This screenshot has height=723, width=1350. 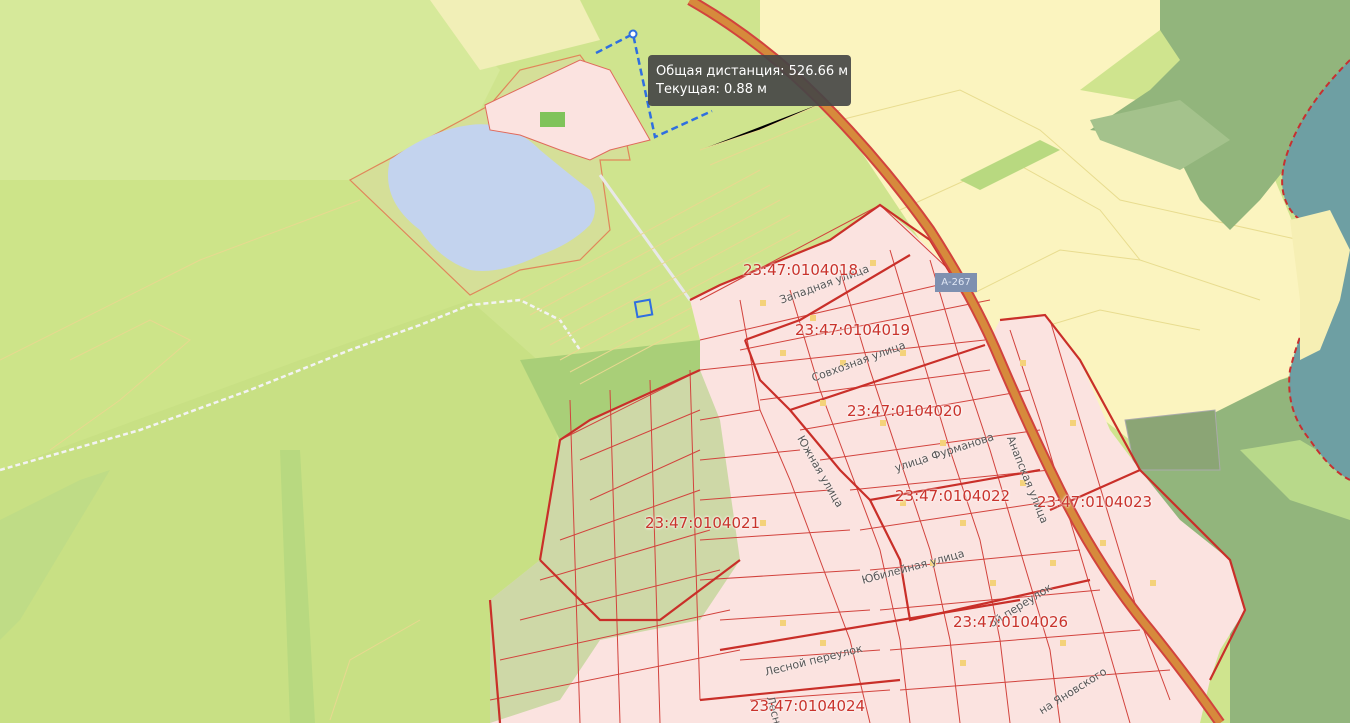 What do you see at coordinates (852, 330) in the screenshot?
I see `quarter-label: 23:47:0104019` at bounding box center [852, 330].